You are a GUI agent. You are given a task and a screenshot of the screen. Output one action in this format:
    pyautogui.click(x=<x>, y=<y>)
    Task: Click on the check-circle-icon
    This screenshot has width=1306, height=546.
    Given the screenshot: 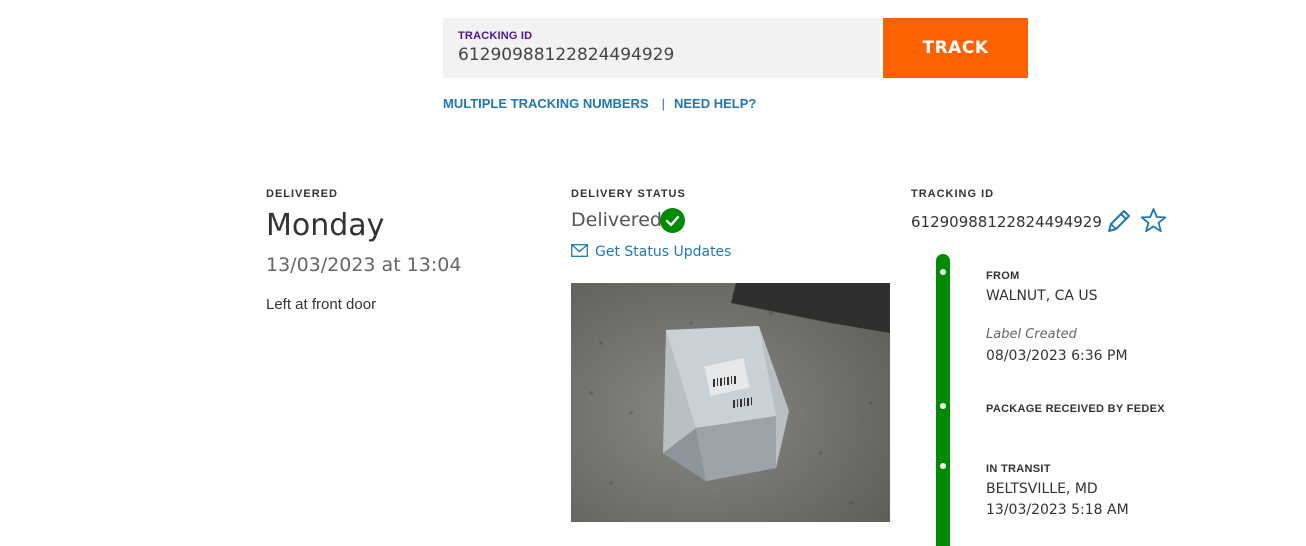 What is the action you would take?
    pyautogui.click(x=672, y=220)
    